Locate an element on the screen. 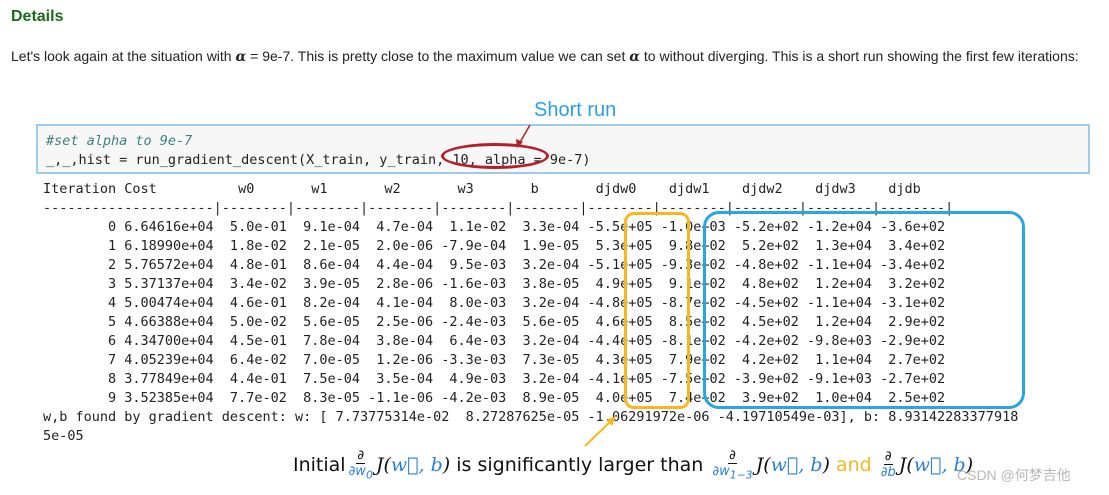 Image resolution: width=1109 pixels, height=495 pixels. text-and: and is located at coordinates (853, 464).